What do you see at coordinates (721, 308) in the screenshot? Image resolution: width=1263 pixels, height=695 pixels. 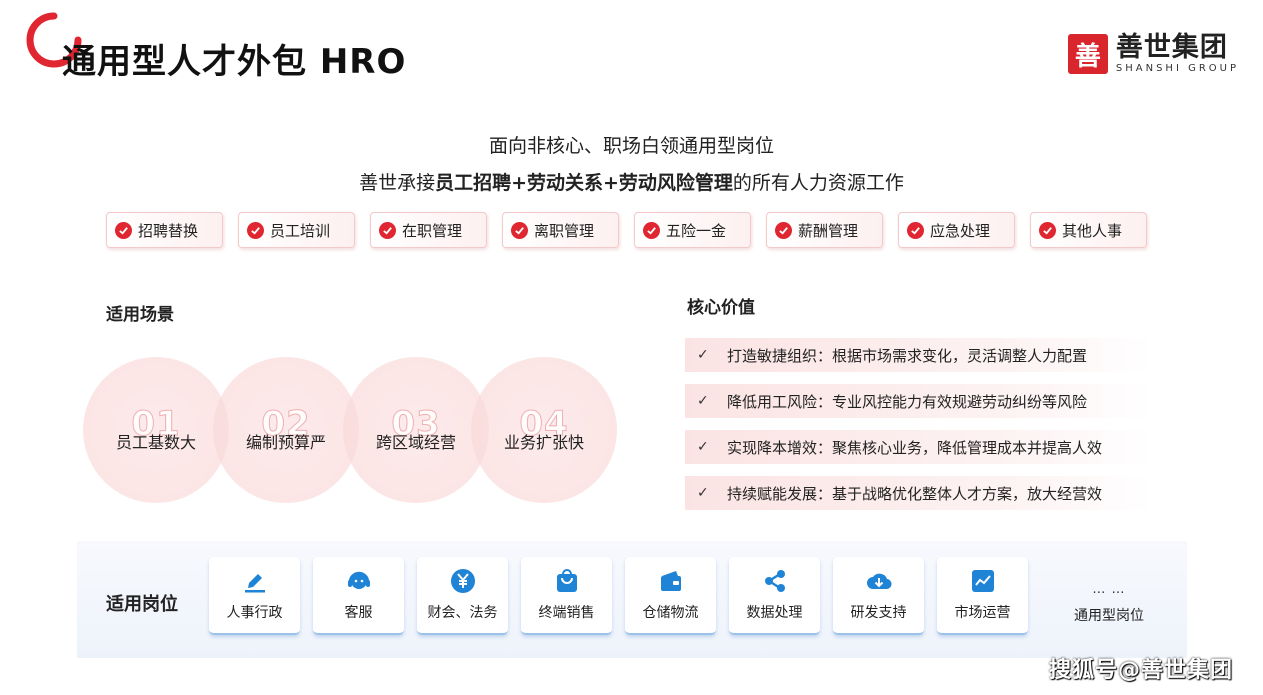 I see `core-values-heading: 核心价值` at bounding box center [721, 308].